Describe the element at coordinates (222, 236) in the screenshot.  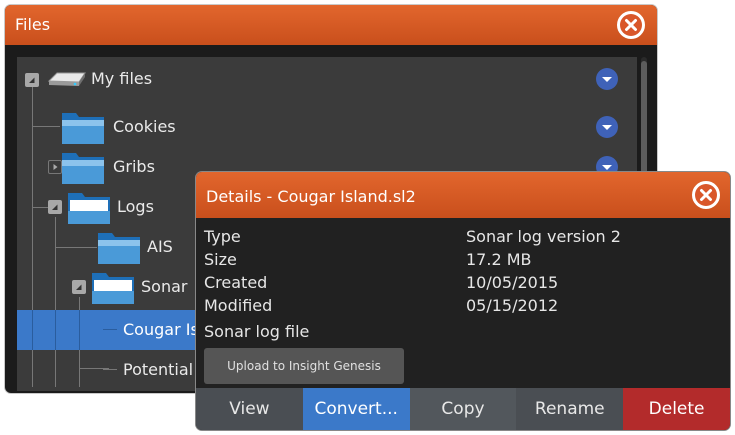
I see `detail-key-type: Type` at that location.